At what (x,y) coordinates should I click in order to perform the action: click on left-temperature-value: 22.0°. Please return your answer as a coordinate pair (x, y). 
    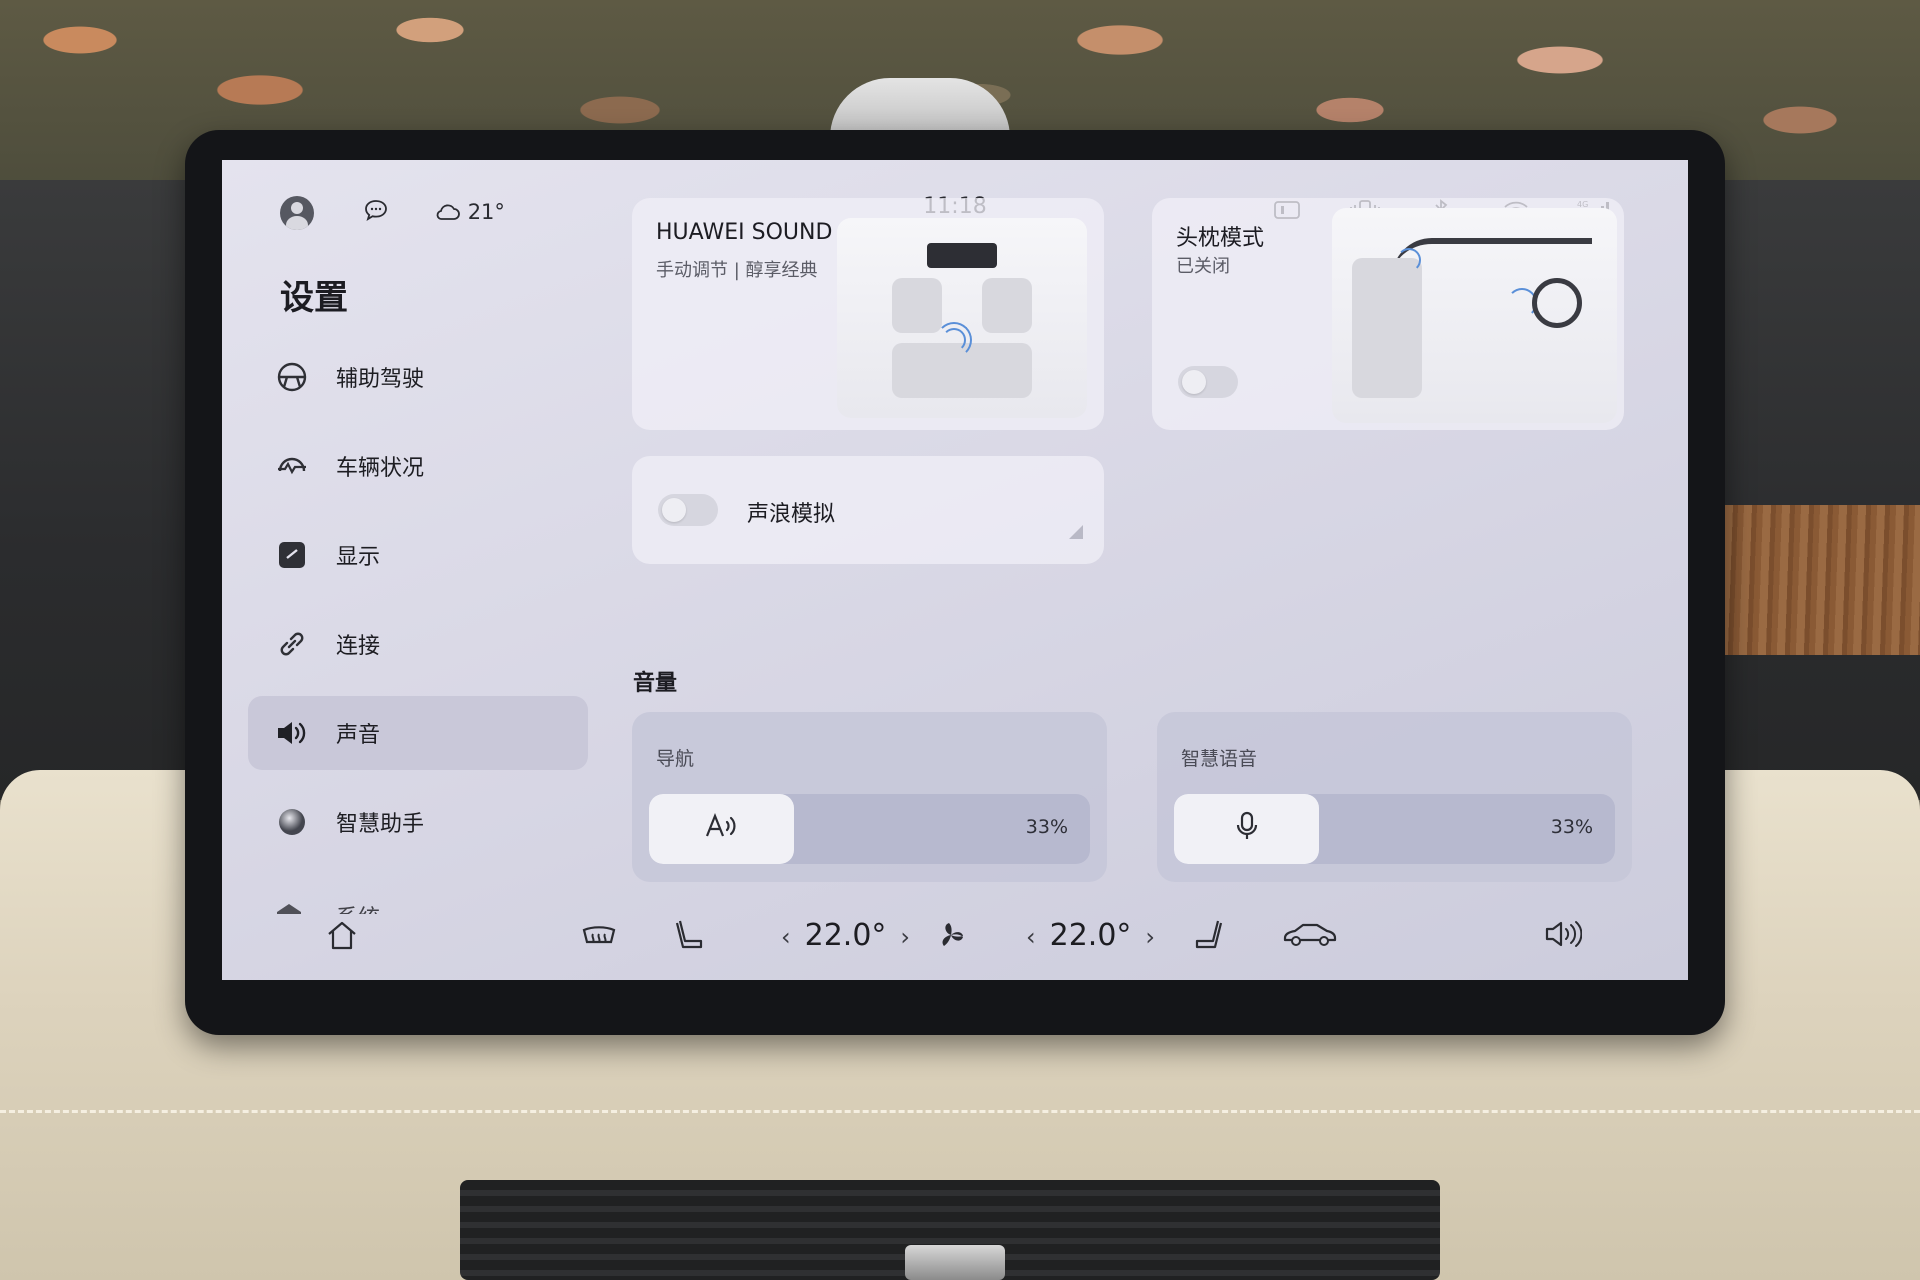
    Looking at the image, I should click on (845, 935).